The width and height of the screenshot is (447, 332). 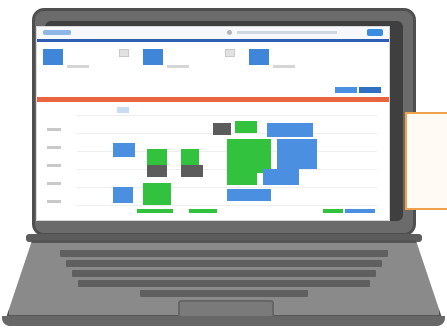 What do you see at coordinates (123, 110) in the screenshot?
I see `column-marker` at bounding box center [123, 110].